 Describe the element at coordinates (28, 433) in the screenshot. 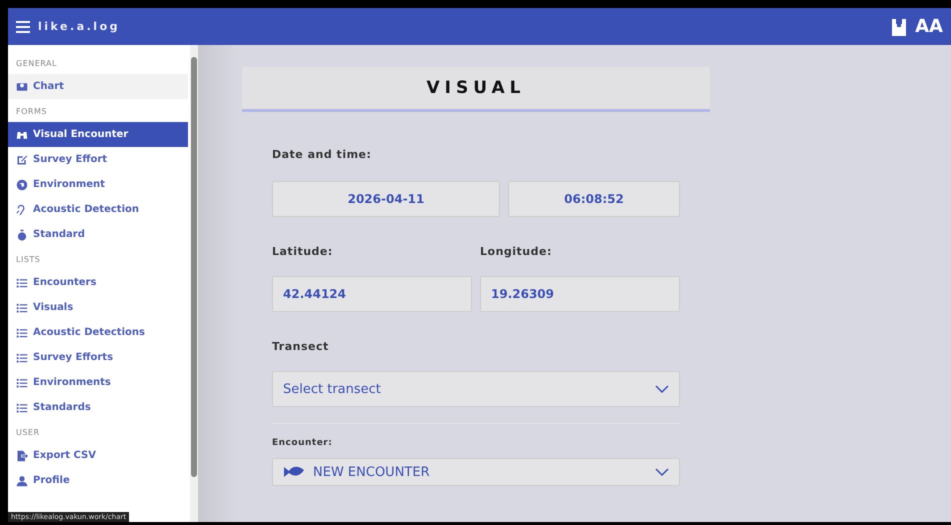

I see `section-heading: USER` at that location.